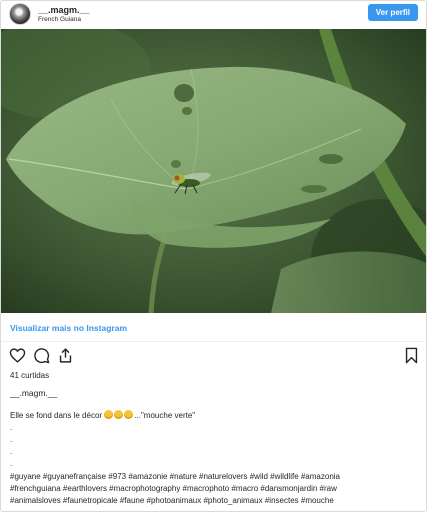 The height and width of the screenshot is (512, 427). Describe the element at coordinates (20, 14) in the screenshot. I see `profile-avatar` at that location.